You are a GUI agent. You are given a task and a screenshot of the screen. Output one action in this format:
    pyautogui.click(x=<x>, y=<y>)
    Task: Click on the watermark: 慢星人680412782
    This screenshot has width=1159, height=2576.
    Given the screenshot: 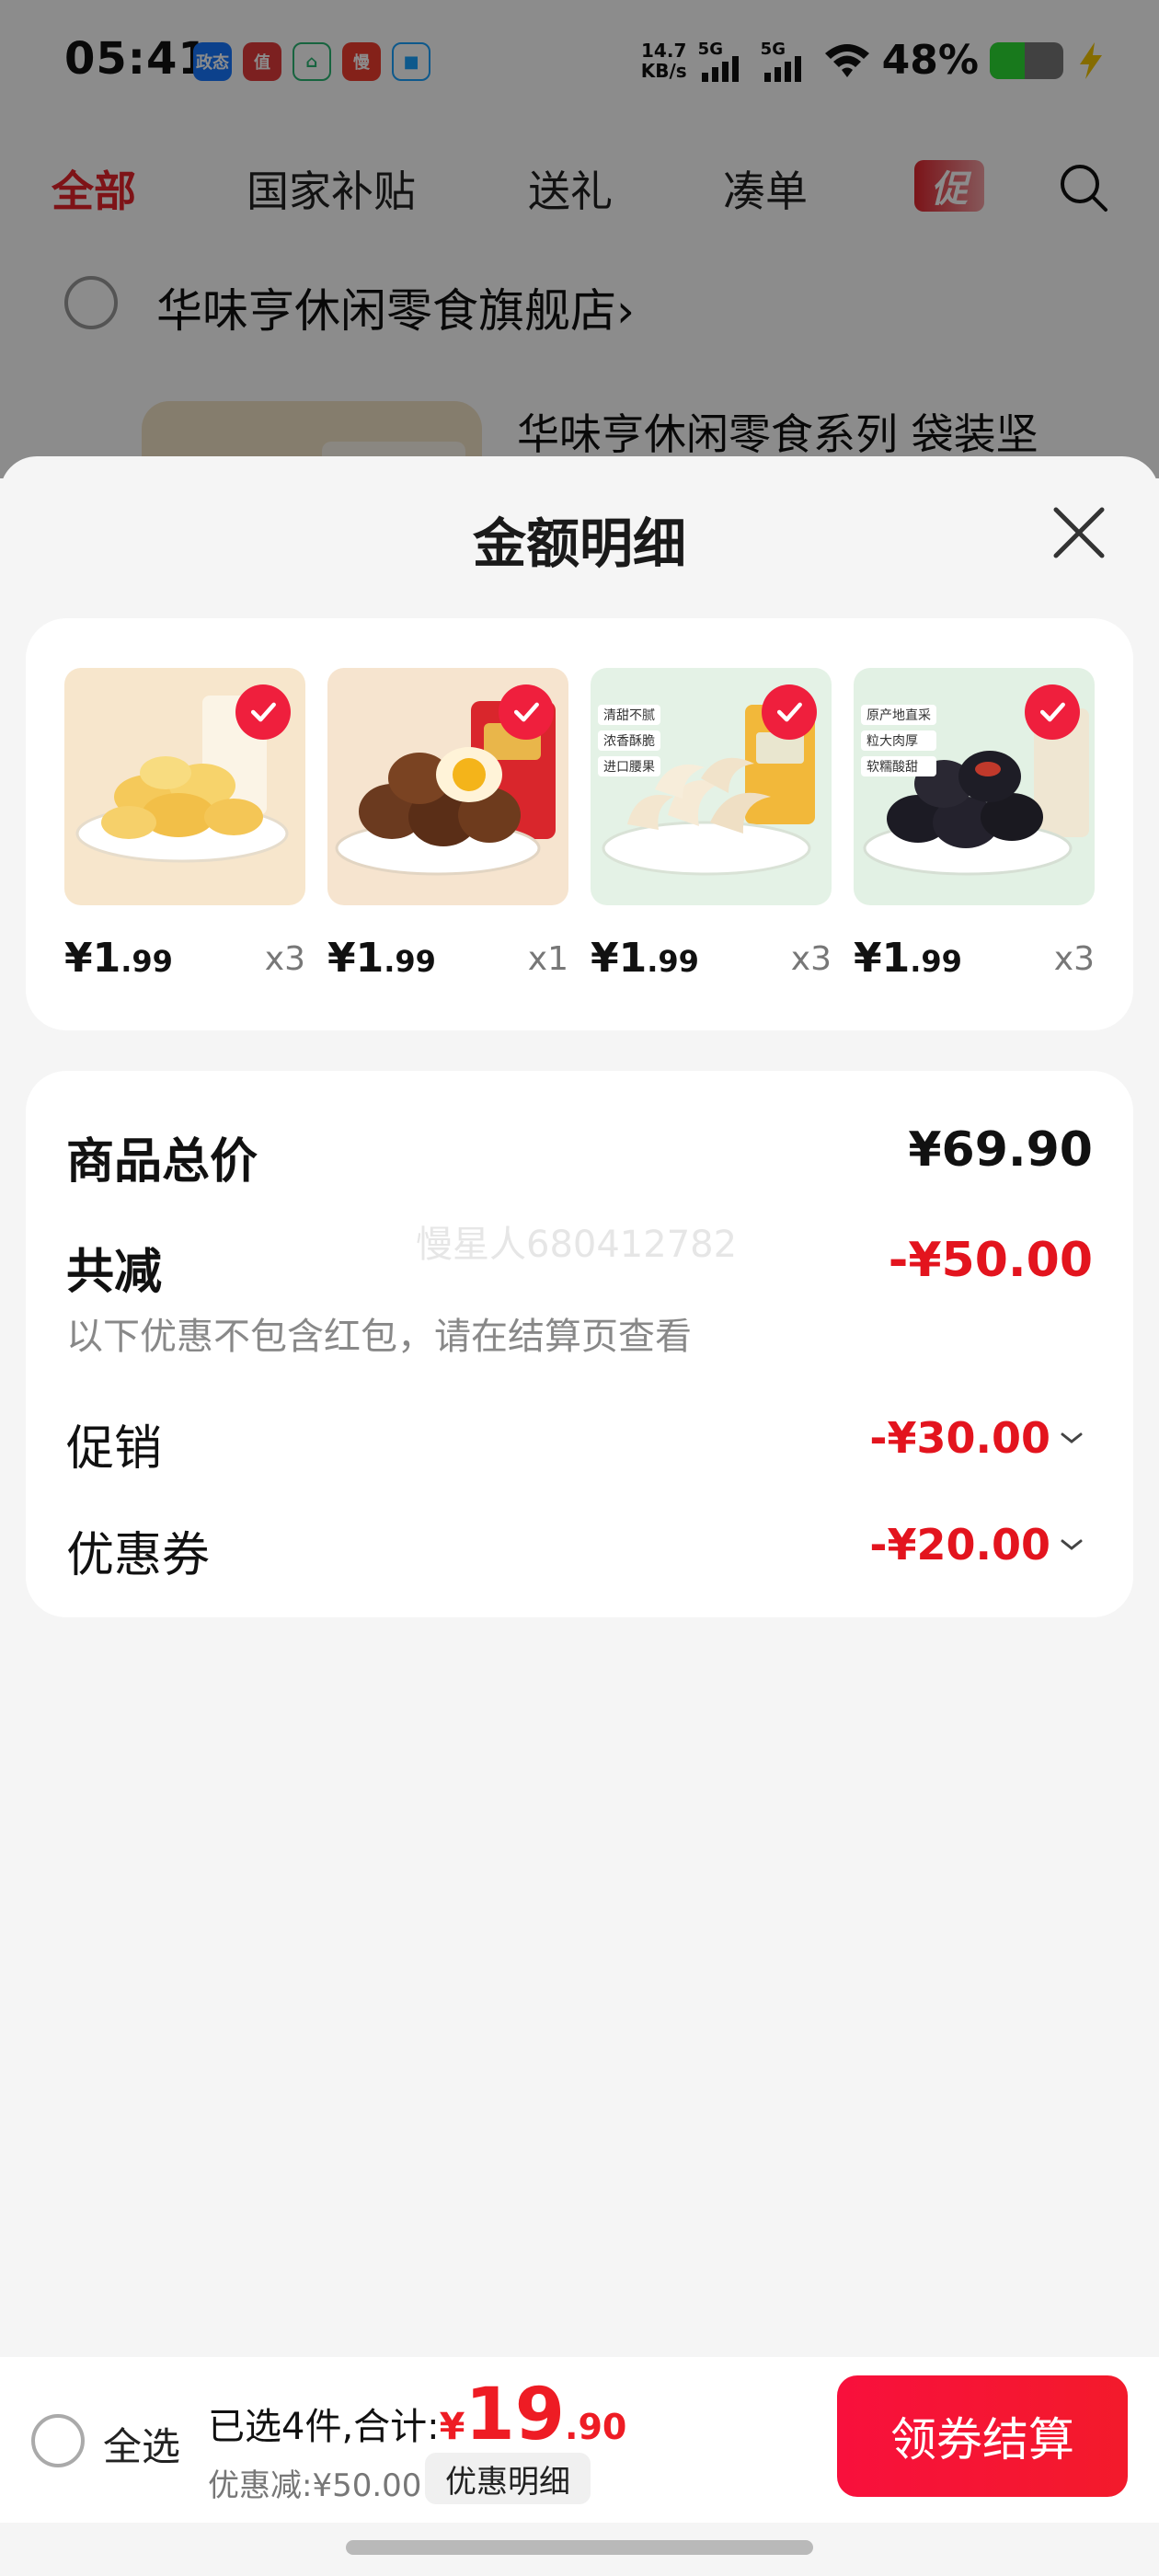 What is the action you would take?
    pyautogui.click(x=577, y=1245)
    